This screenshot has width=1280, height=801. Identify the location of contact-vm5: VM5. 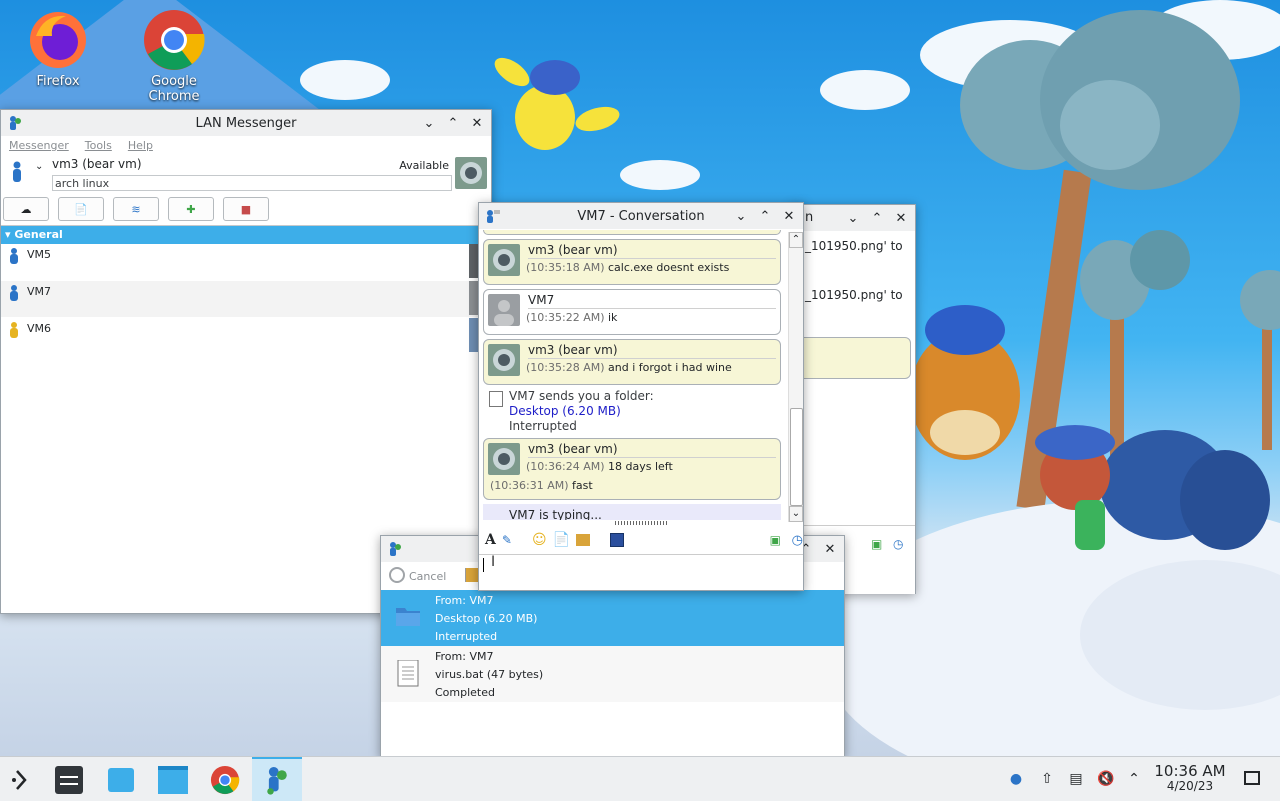
(246, 262).